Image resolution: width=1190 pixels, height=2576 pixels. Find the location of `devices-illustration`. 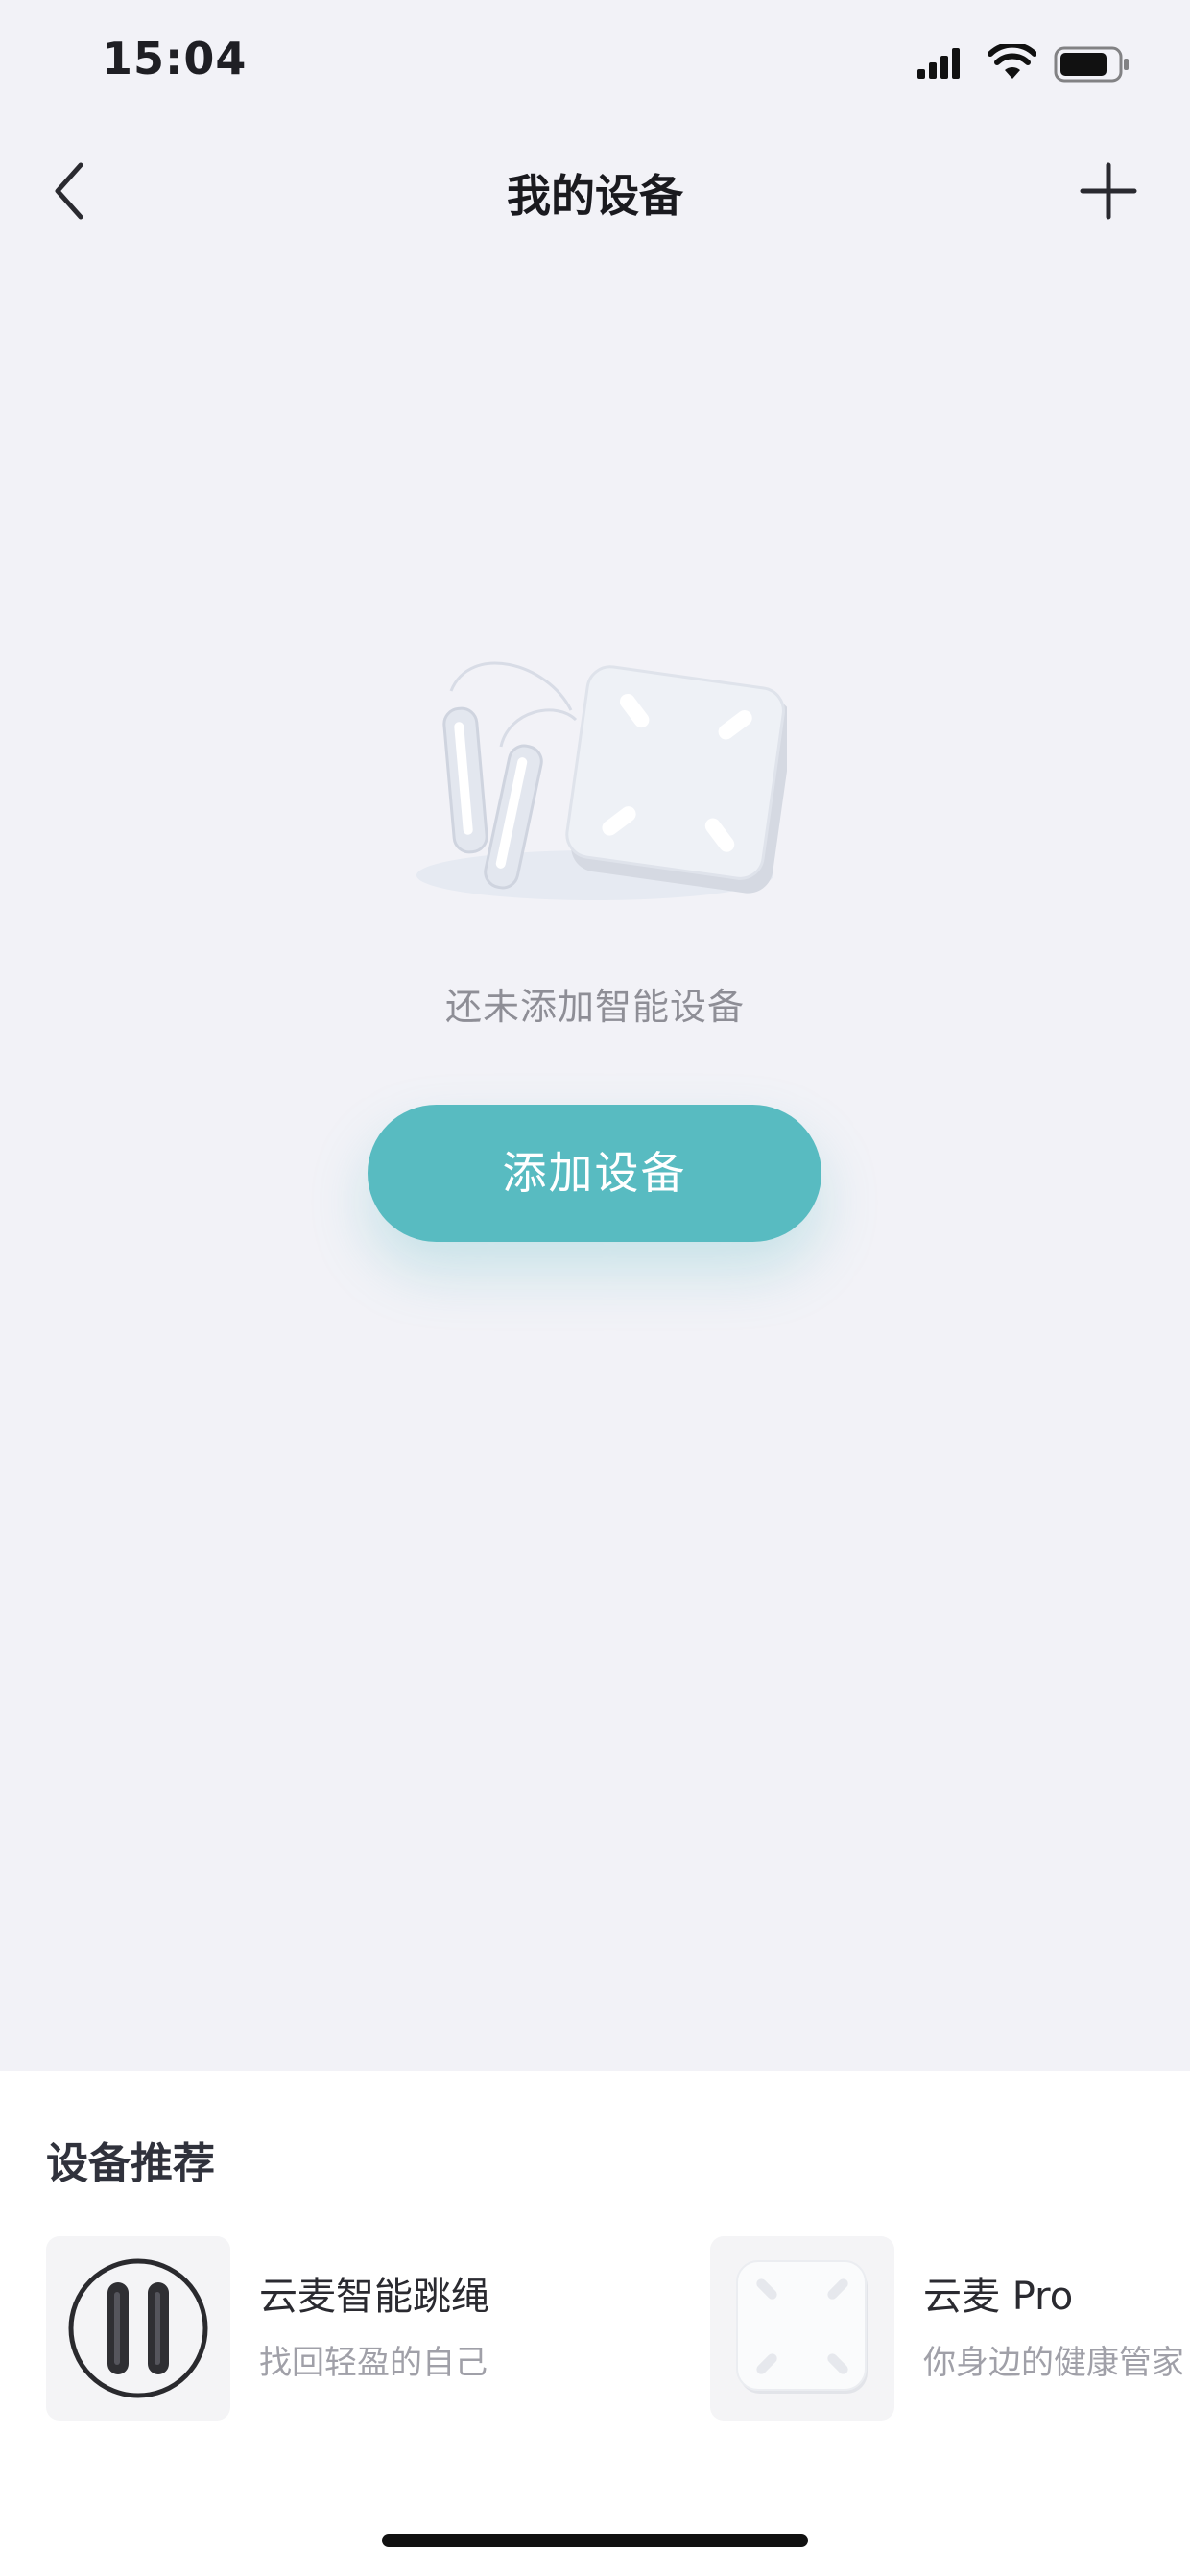

devices-illustration is located at coordinates (601, 780).